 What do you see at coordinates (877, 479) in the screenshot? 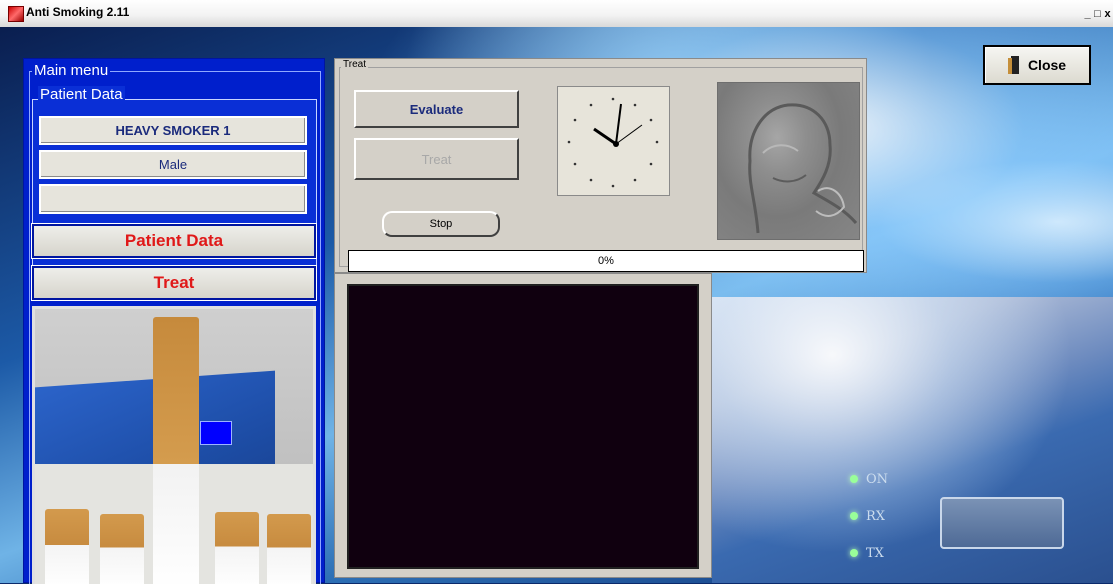
I see `device-label-on: ON` at bounding box center [877, 479].